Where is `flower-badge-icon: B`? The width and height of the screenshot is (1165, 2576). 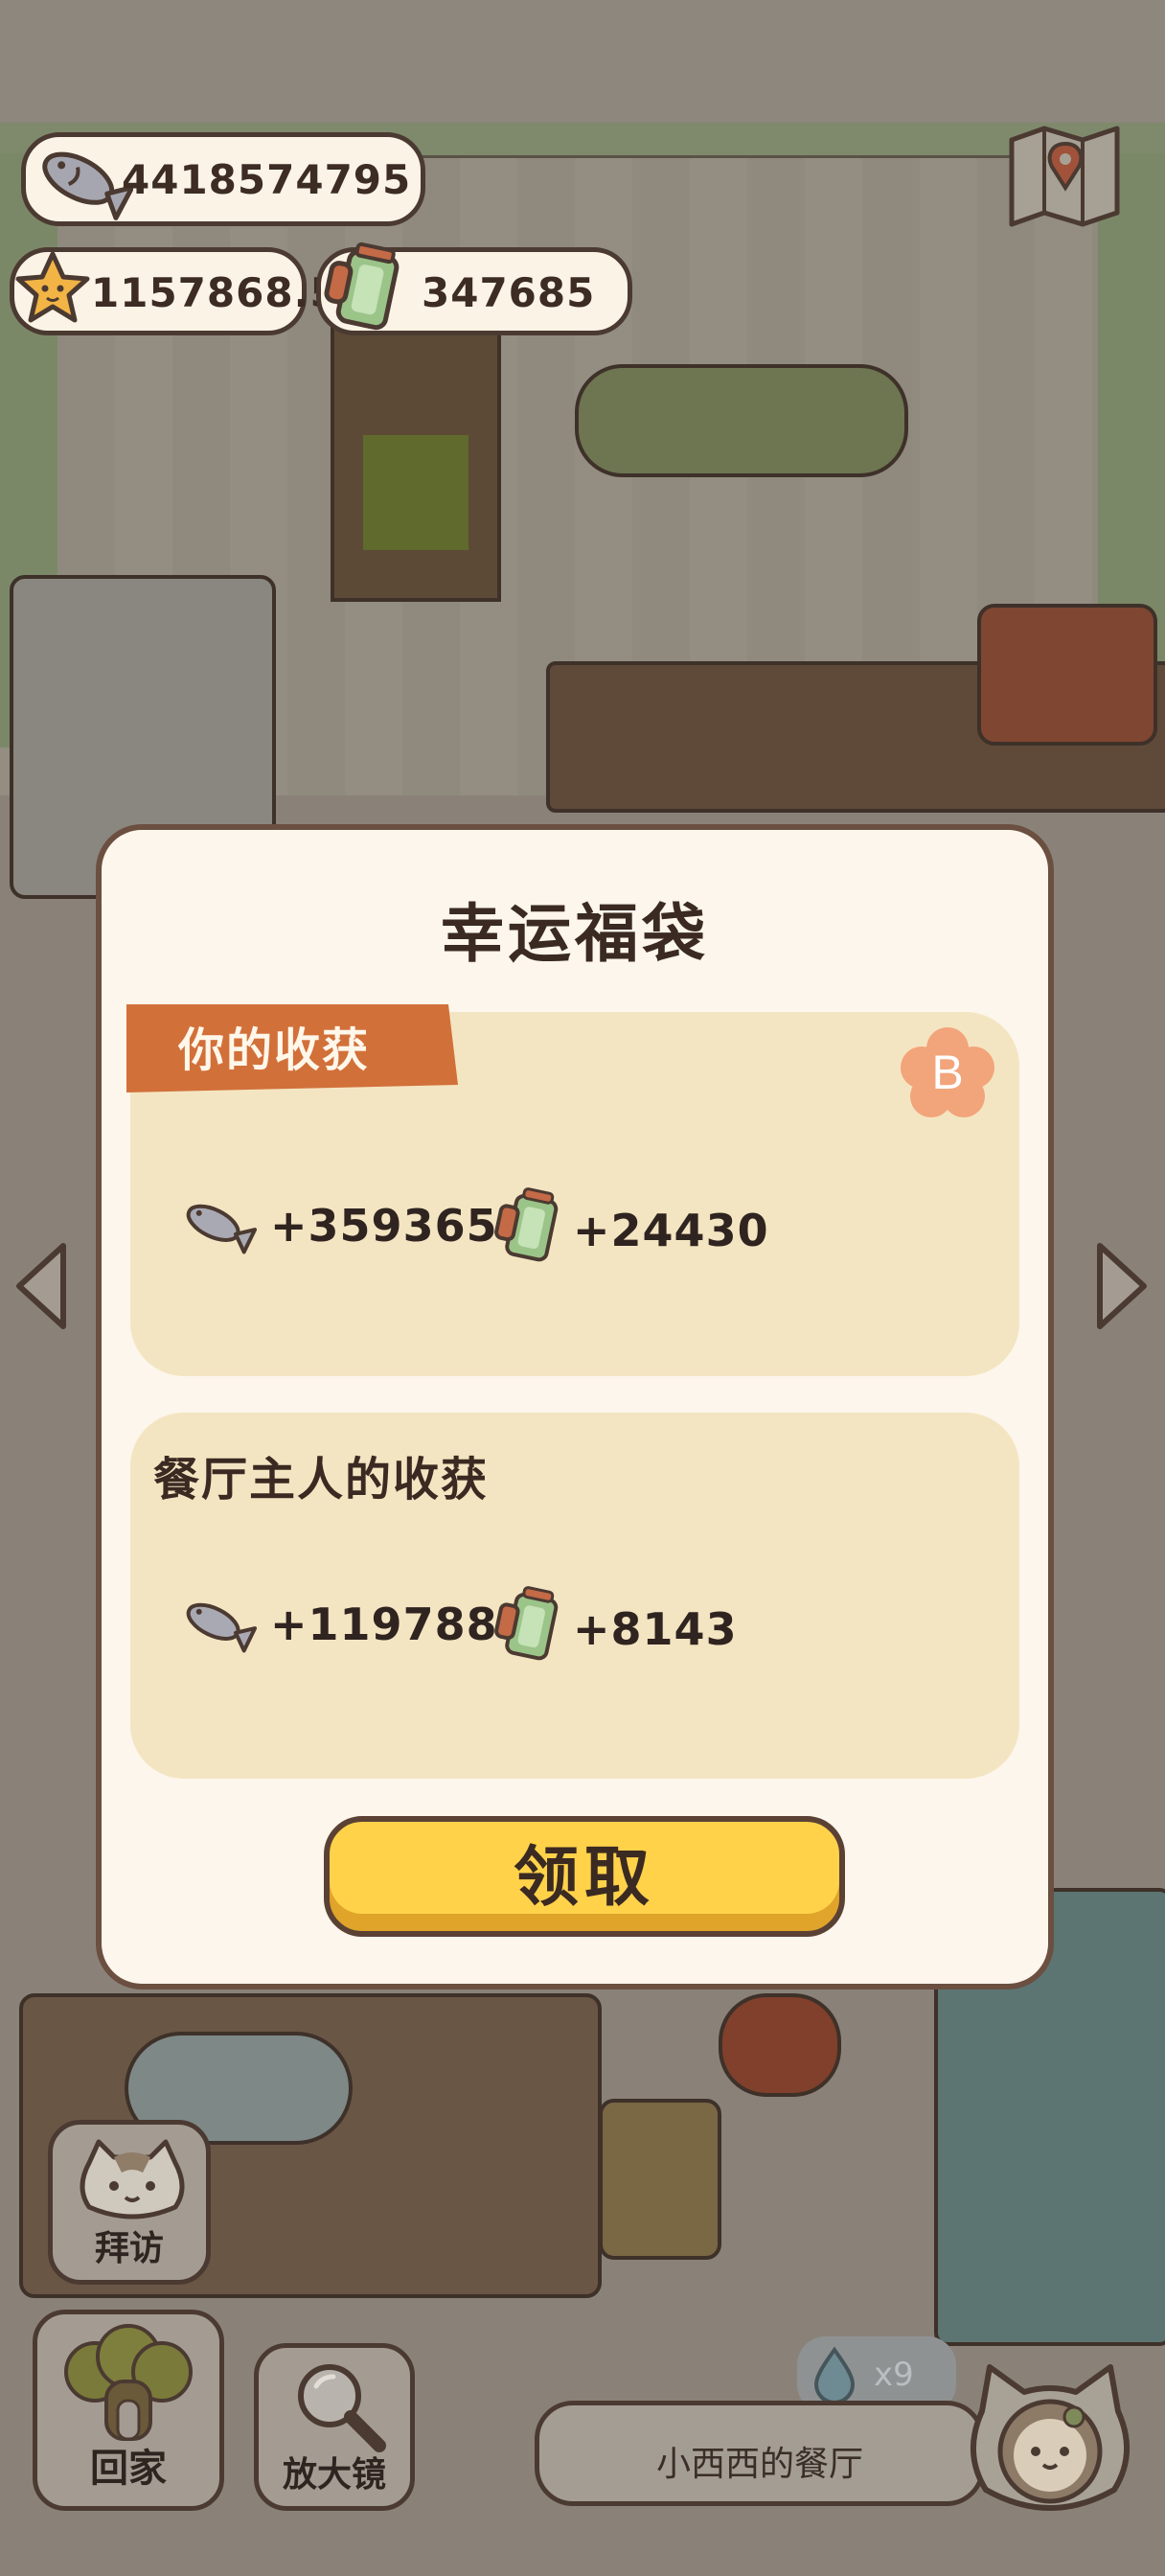 flower-badge-icon: B is located at coordinates (948, 1072).